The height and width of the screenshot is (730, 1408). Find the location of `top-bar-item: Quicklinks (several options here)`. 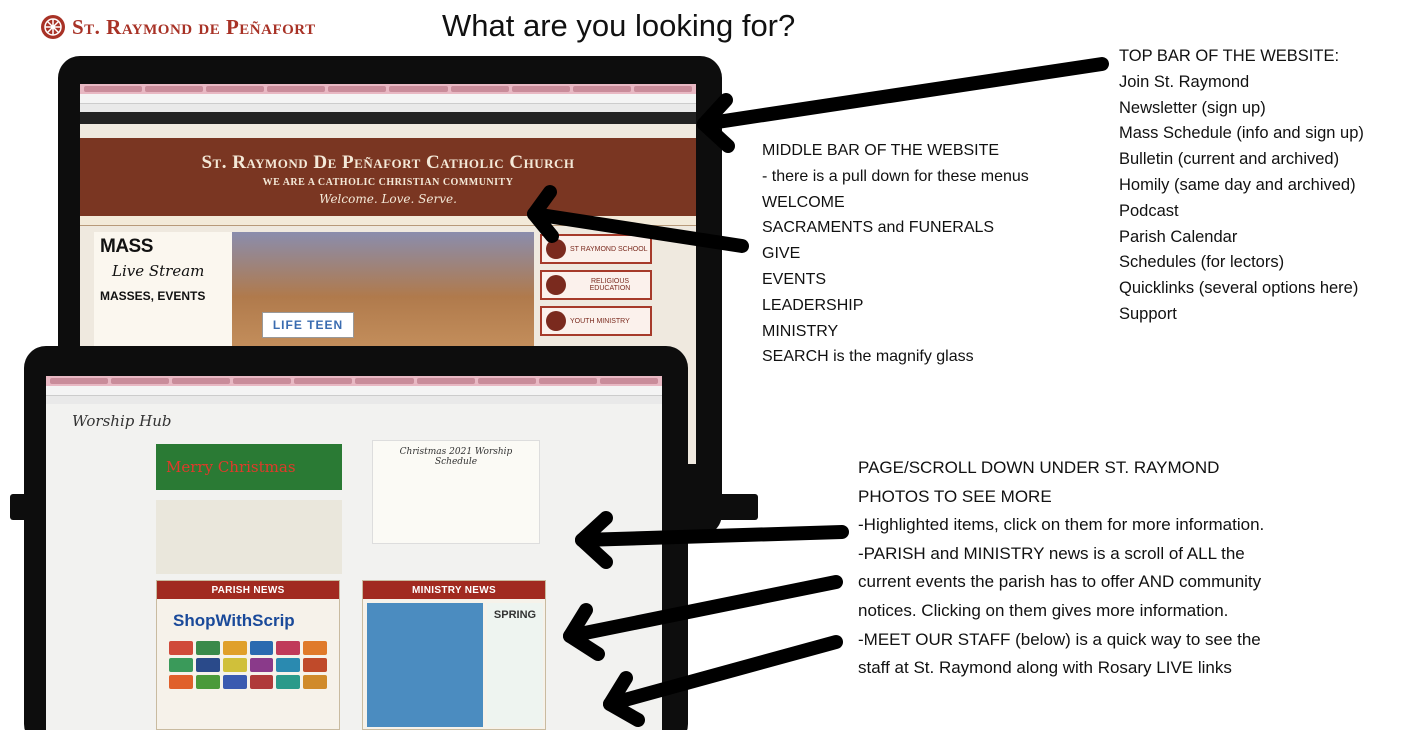

top-bar-item: Quicklinks (several options here) is located at coordinates (1239, 288).